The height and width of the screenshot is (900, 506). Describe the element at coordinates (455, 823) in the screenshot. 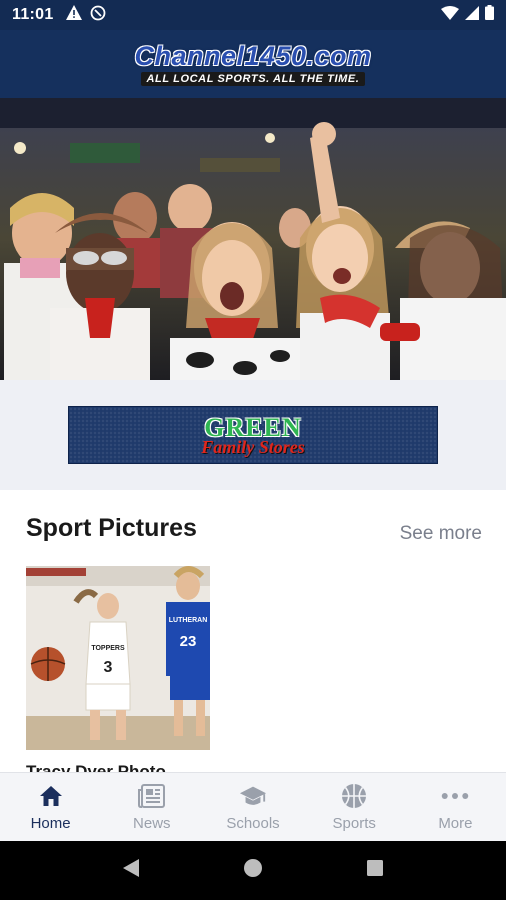

I see `nav-label-more: More` at that location.